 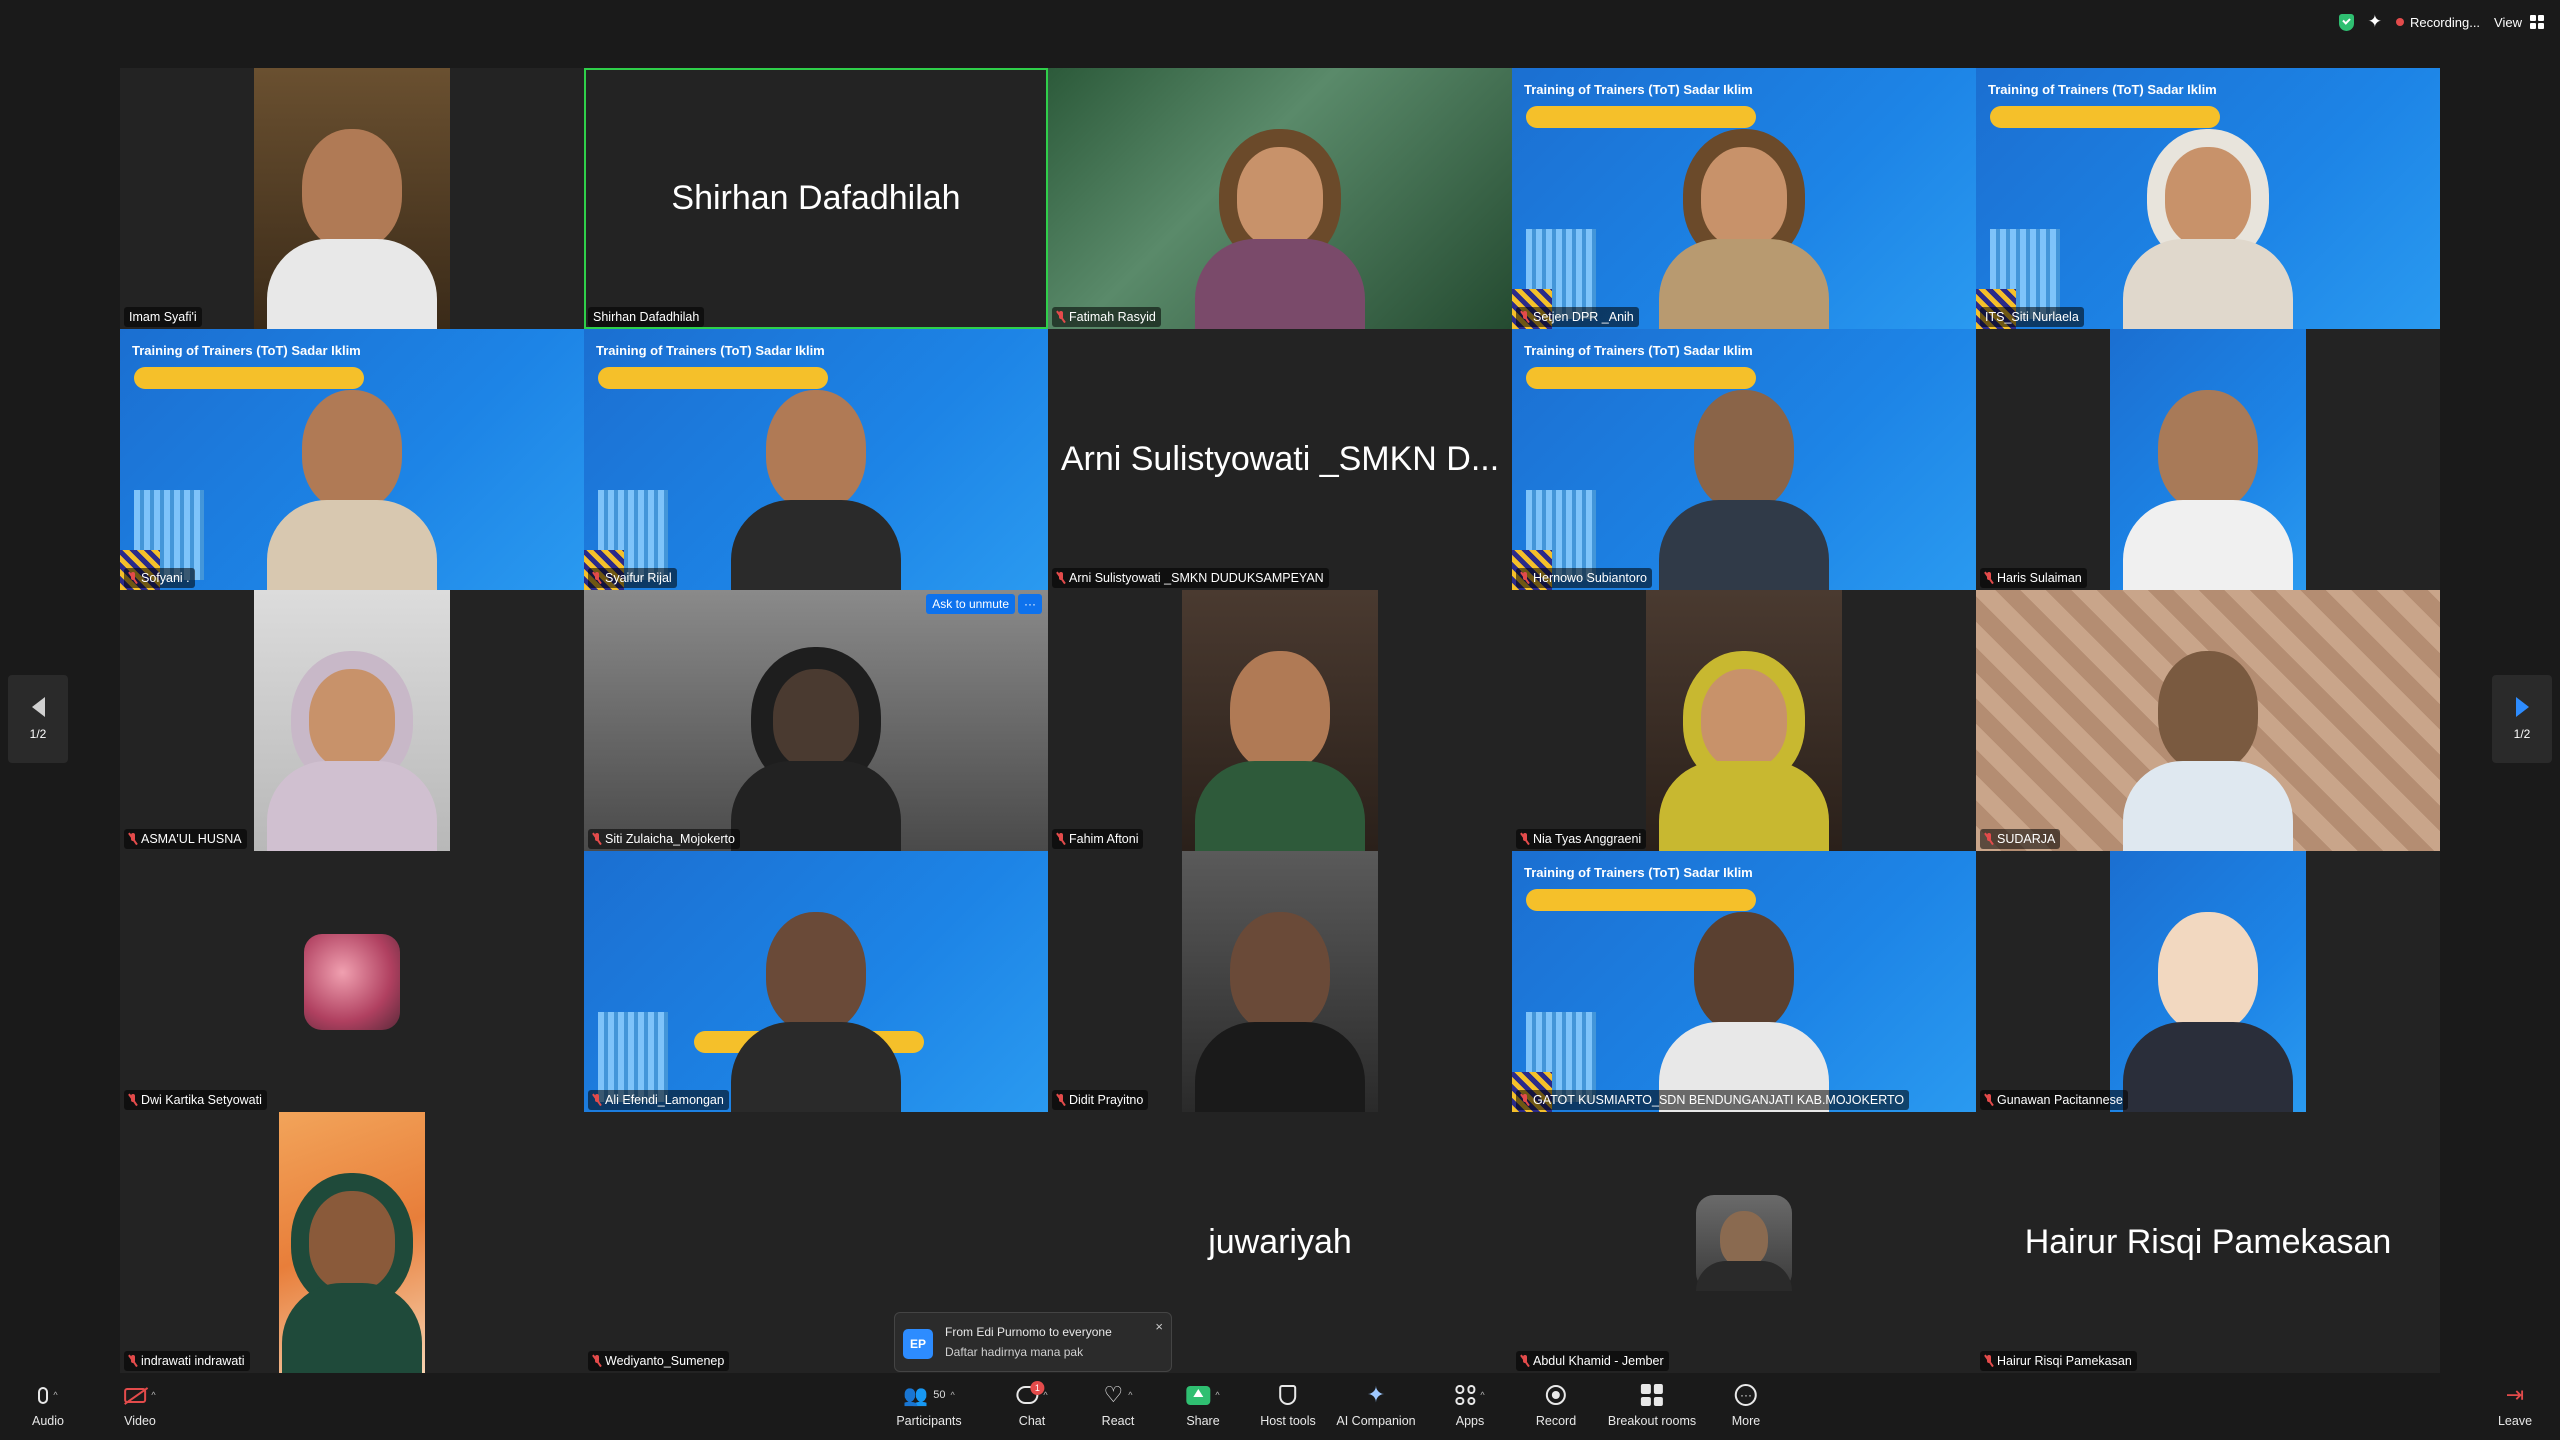 What do you see at coordinates (1376, 1394) in the screenshot?
I see `sparkle-icon: ✦` at bounding box center [1376, 1394].